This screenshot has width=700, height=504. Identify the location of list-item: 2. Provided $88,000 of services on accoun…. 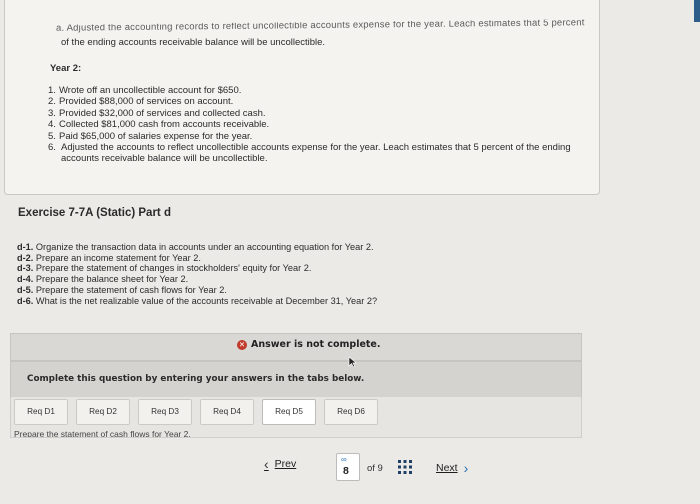
(141, 102).